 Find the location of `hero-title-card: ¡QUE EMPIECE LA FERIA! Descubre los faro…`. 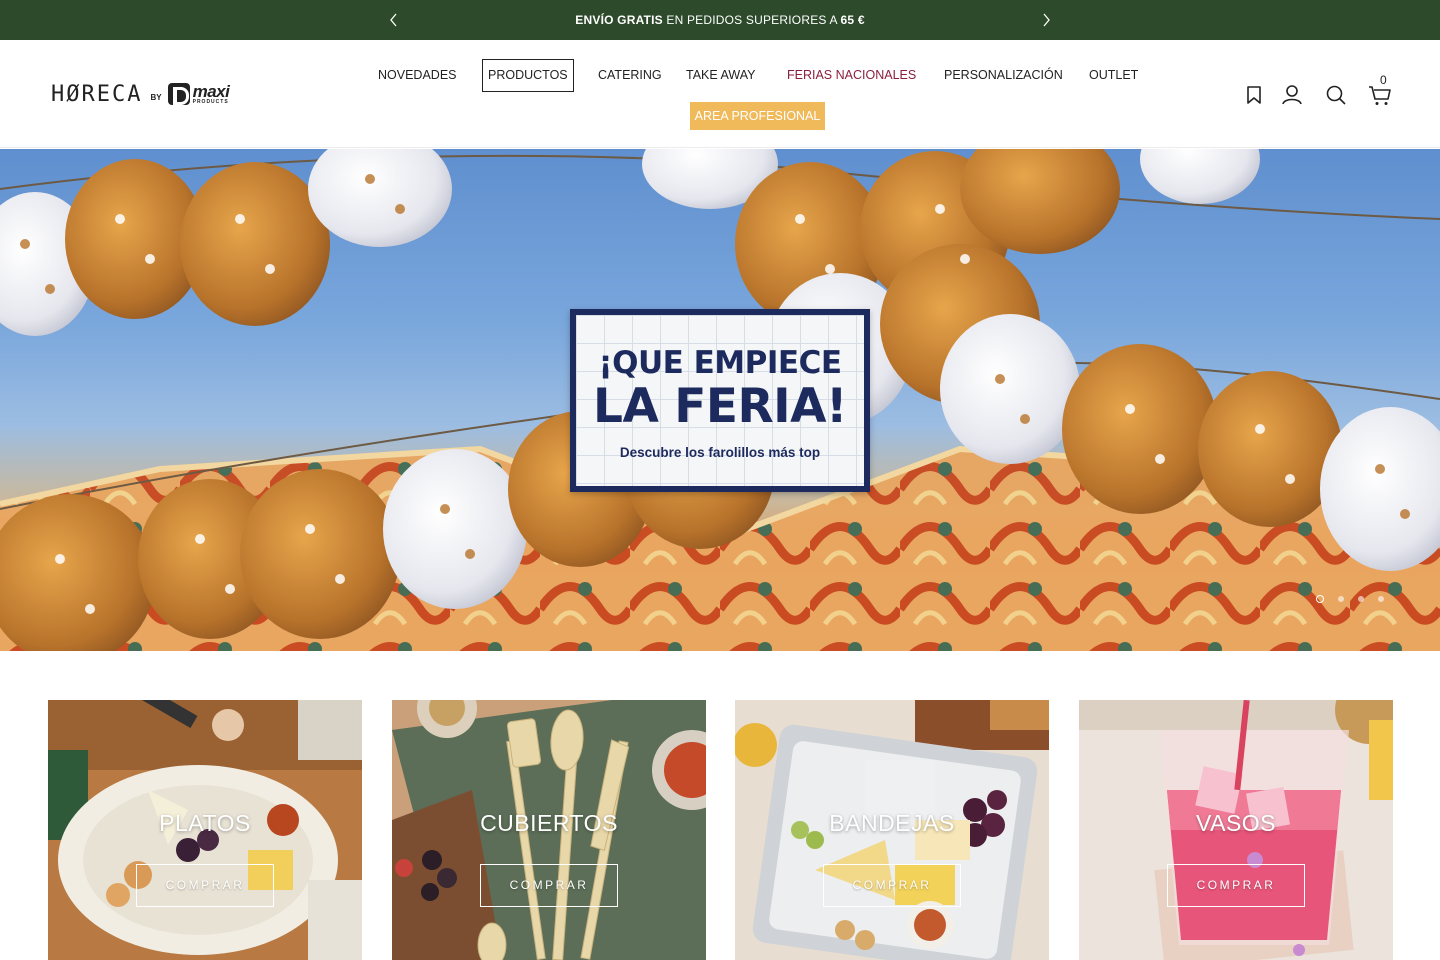

hero-title-card: ¡QUE EMPIECE LA FERIA! Descubre los faro… is located at coordinates (720, 400).